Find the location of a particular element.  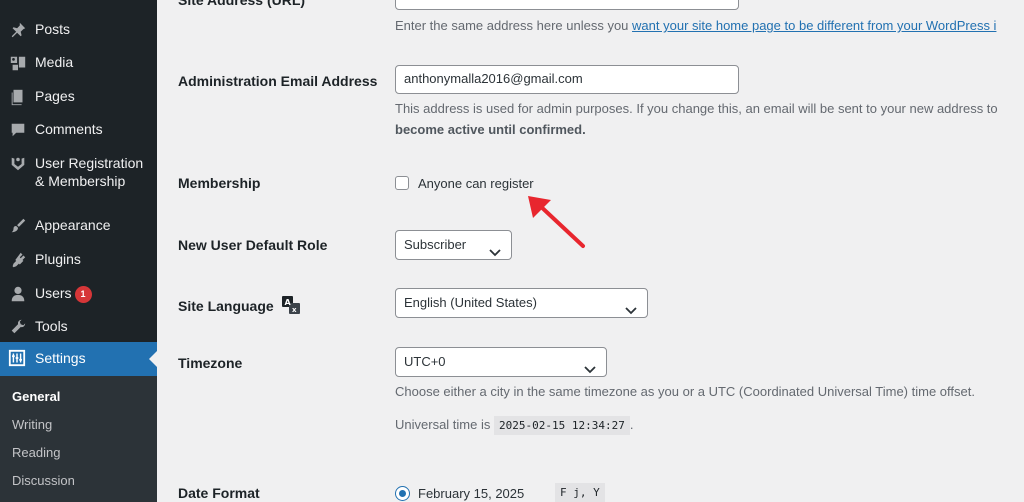

annotation-arrow-icon is located at coordinates (556, 222).